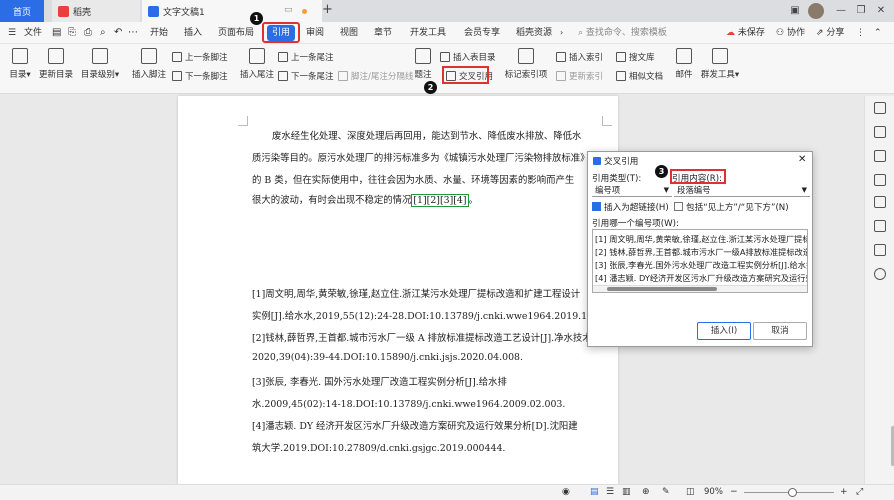 The height and width of the screenshot is (500, 894). What do you see at coordinates (745, 33) in the screenshot?
I see `unsaved-button: ☁ 未保存` at bounding box center [745, 33].